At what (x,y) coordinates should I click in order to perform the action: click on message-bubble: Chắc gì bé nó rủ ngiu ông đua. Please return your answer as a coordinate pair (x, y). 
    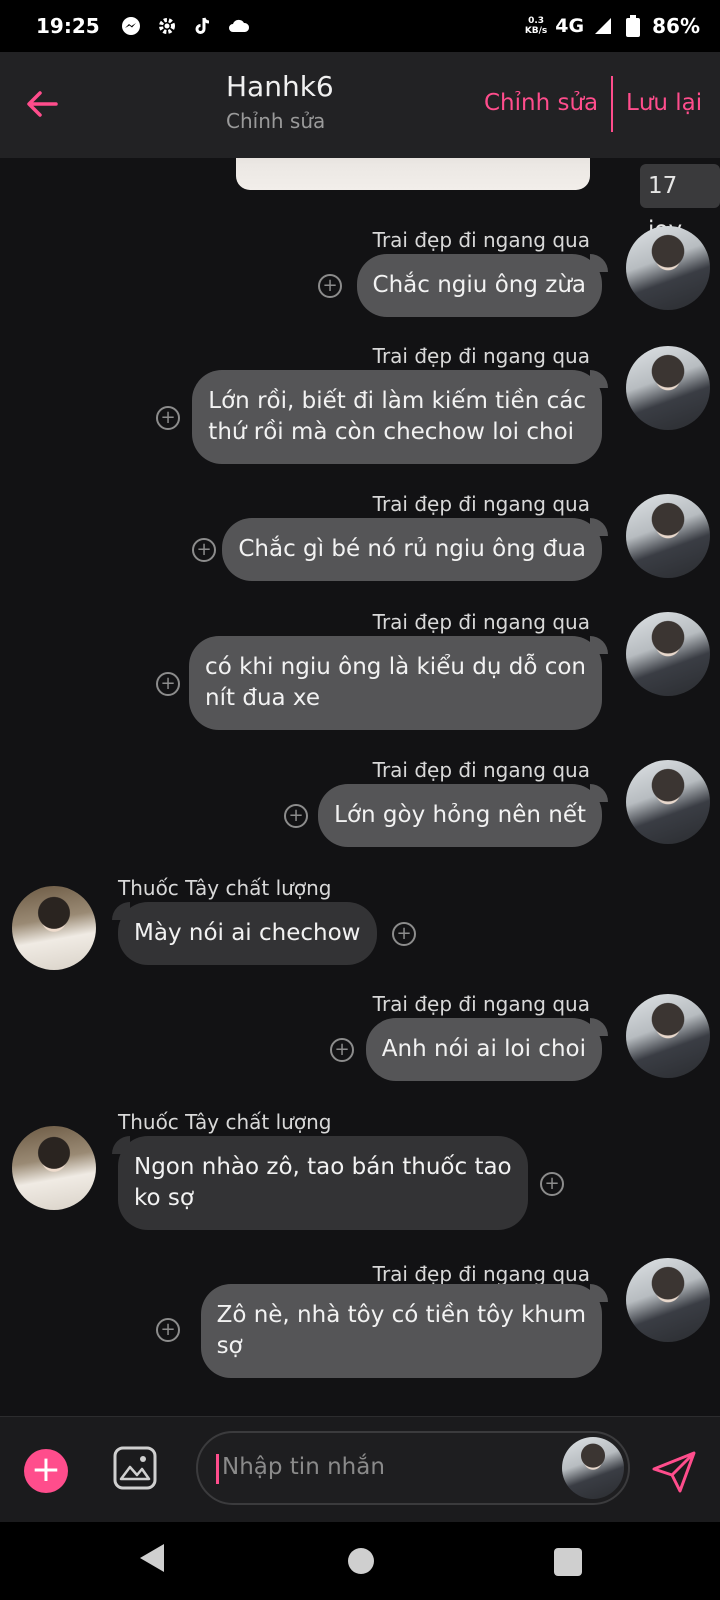
    Looking at the image, I should click on (415, 549).